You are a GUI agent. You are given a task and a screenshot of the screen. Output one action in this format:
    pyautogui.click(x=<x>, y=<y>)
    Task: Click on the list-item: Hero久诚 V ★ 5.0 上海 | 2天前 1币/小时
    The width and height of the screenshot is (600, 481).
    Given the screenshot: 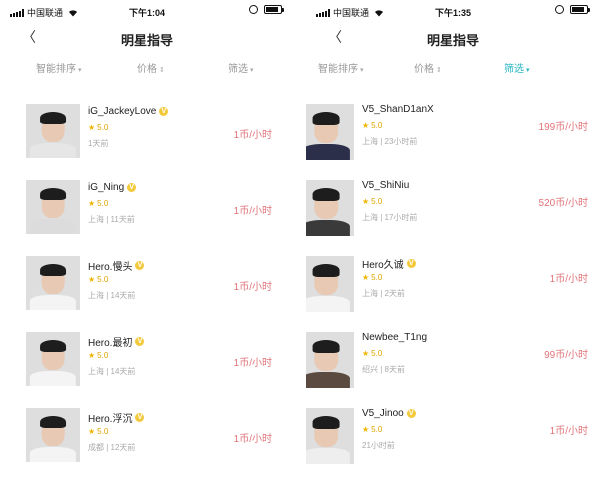 What is the action you would take?
    pyautogui.click(x=453, y=285)
    